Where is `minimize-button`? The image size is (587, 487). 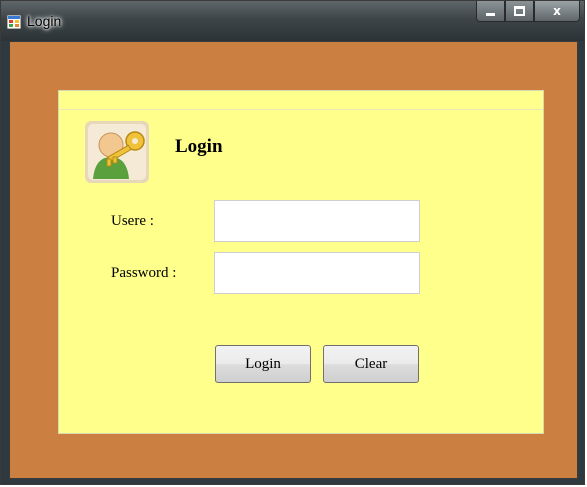 minimize-button is located at coordinates (490, 11).